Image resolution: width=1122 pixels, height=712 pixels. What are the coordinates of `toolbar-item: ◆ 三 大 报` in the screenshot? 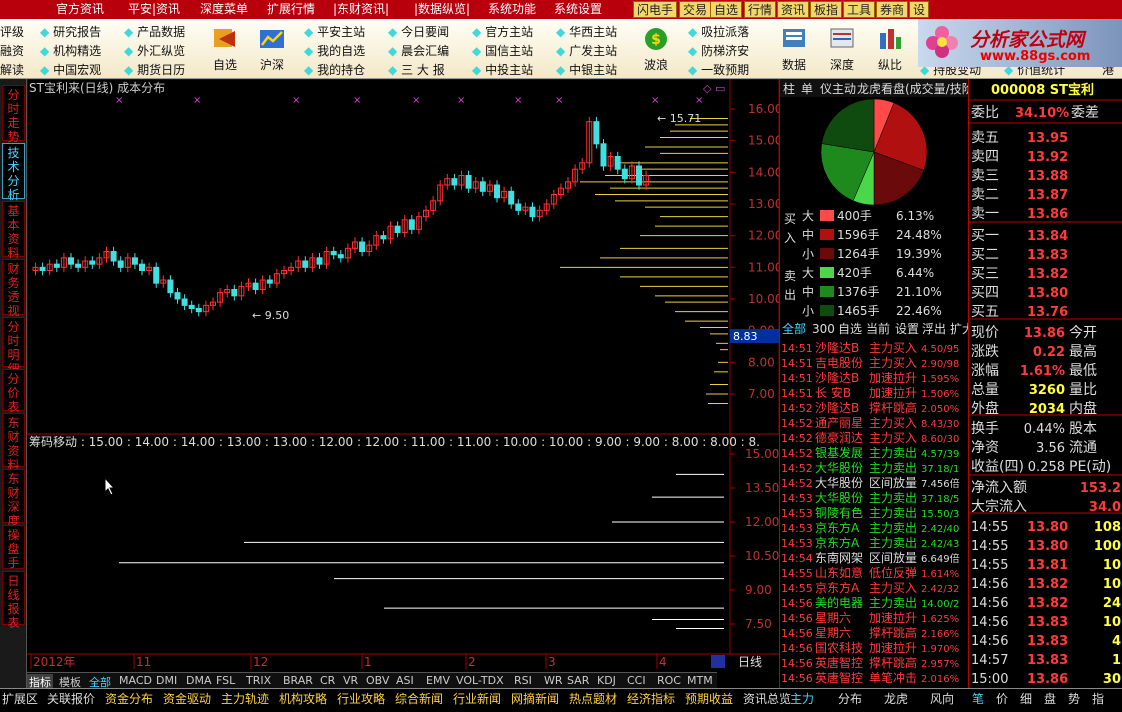 It's located at (416, 69).